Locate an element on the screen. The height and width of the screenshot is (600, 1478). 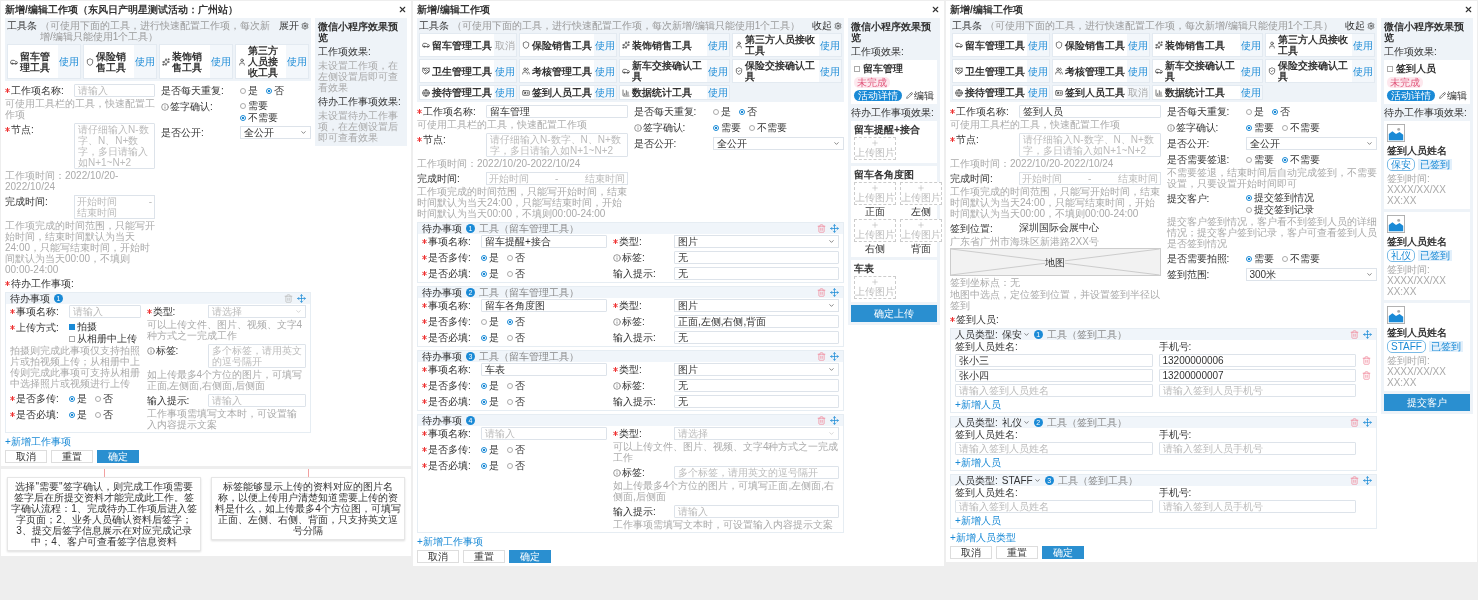
toggle-button: 展开 is located at coordinates (294, 25).